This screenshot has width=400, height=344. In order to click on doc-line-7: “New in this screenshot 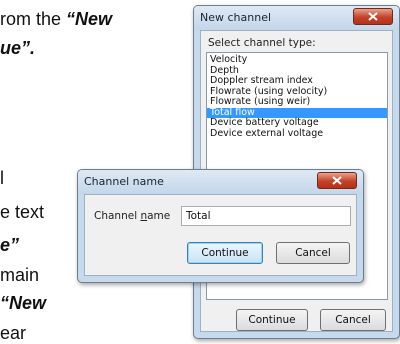, I will do `click(23, 303)`.